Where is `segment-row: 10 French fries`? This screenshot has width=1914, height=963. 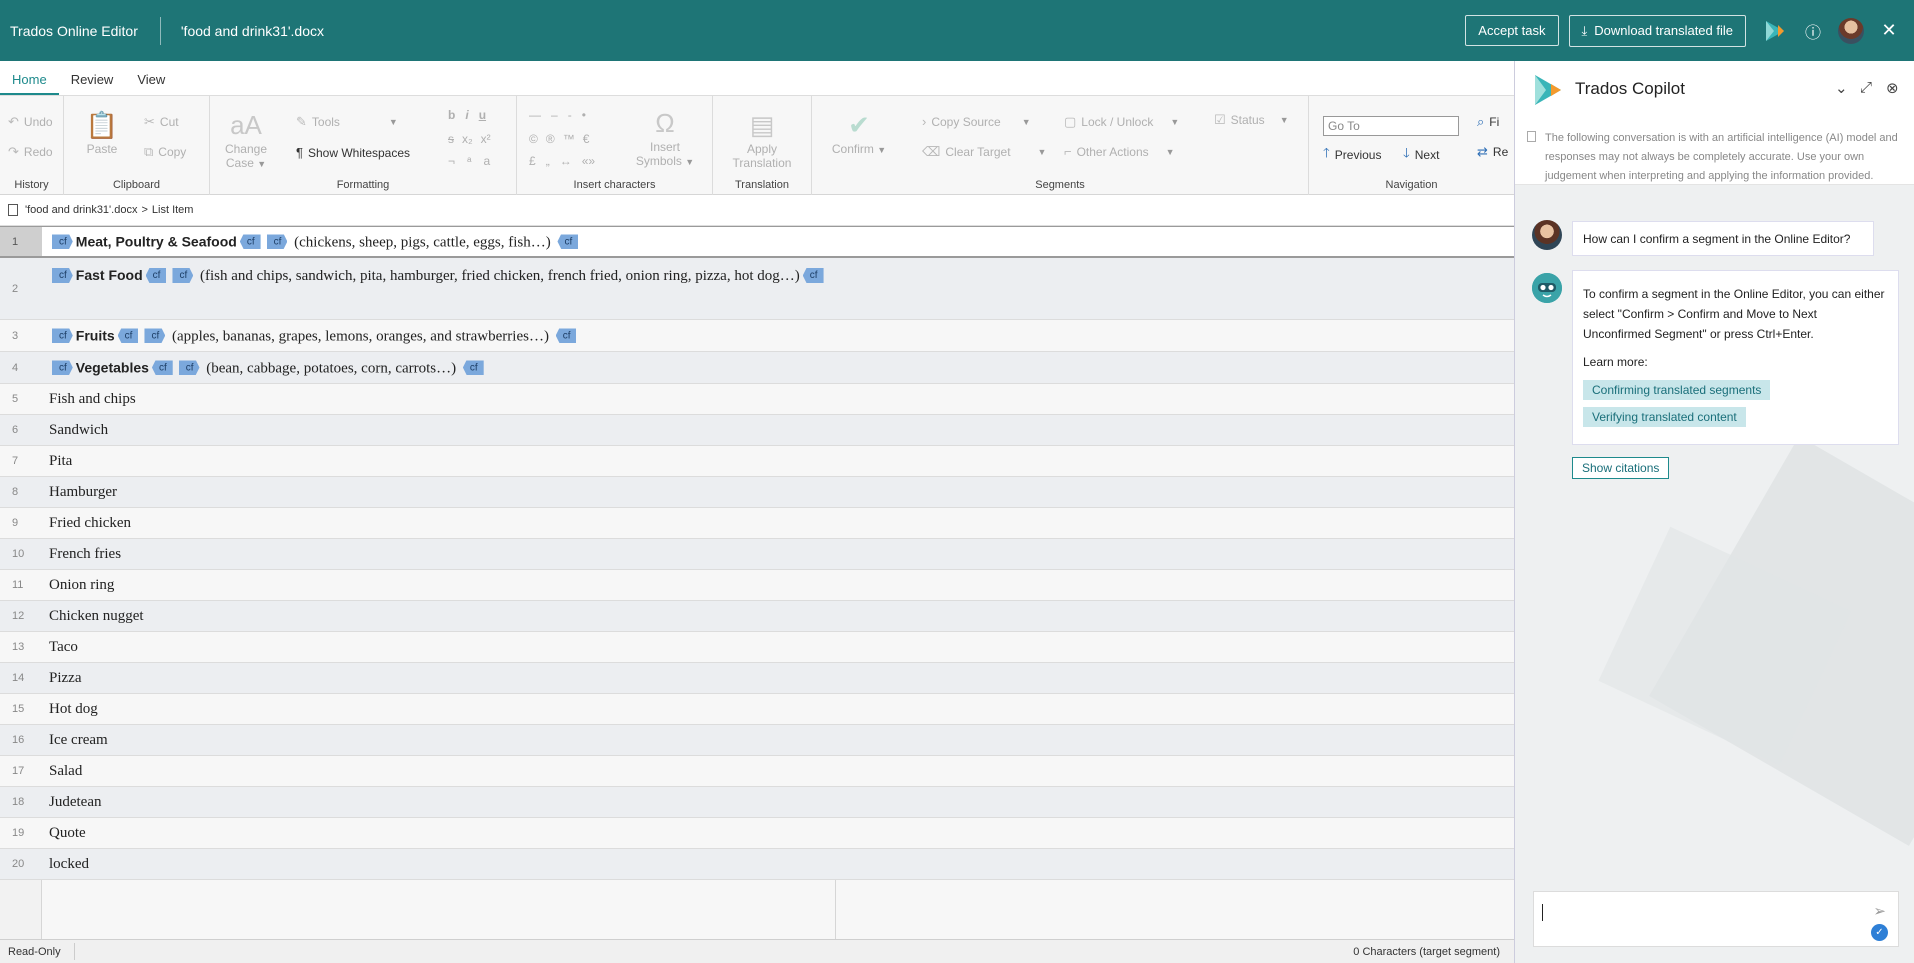
segment-row: 10 French fries is located at coordinates (757, 554).